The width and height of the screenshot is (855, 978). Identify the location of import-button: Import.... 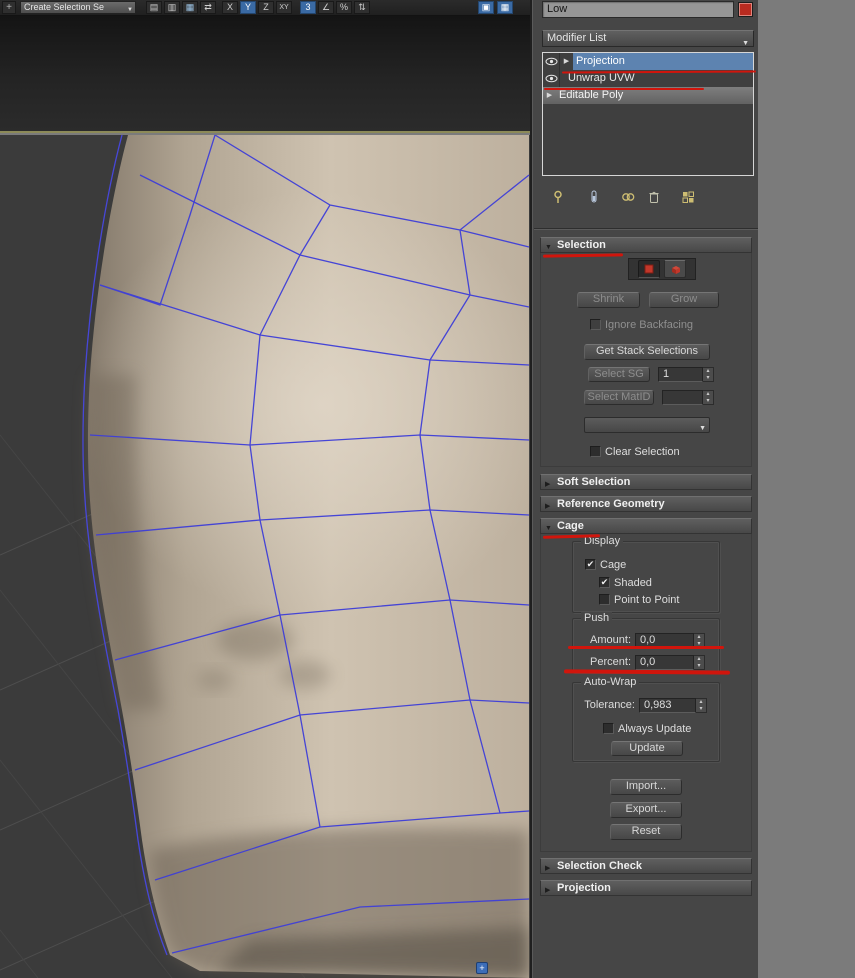
(646, 787).